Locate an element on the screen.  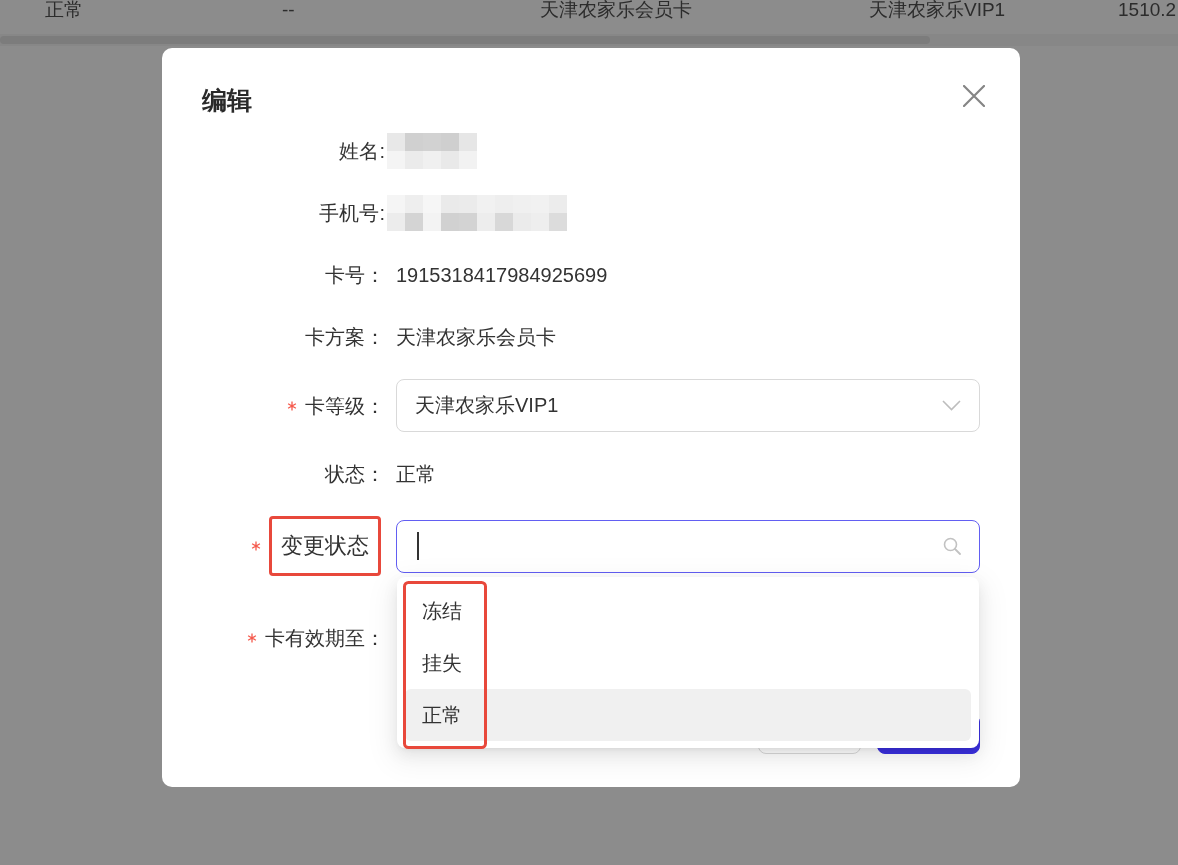
text-cursor is located at coordinates (418, 546).